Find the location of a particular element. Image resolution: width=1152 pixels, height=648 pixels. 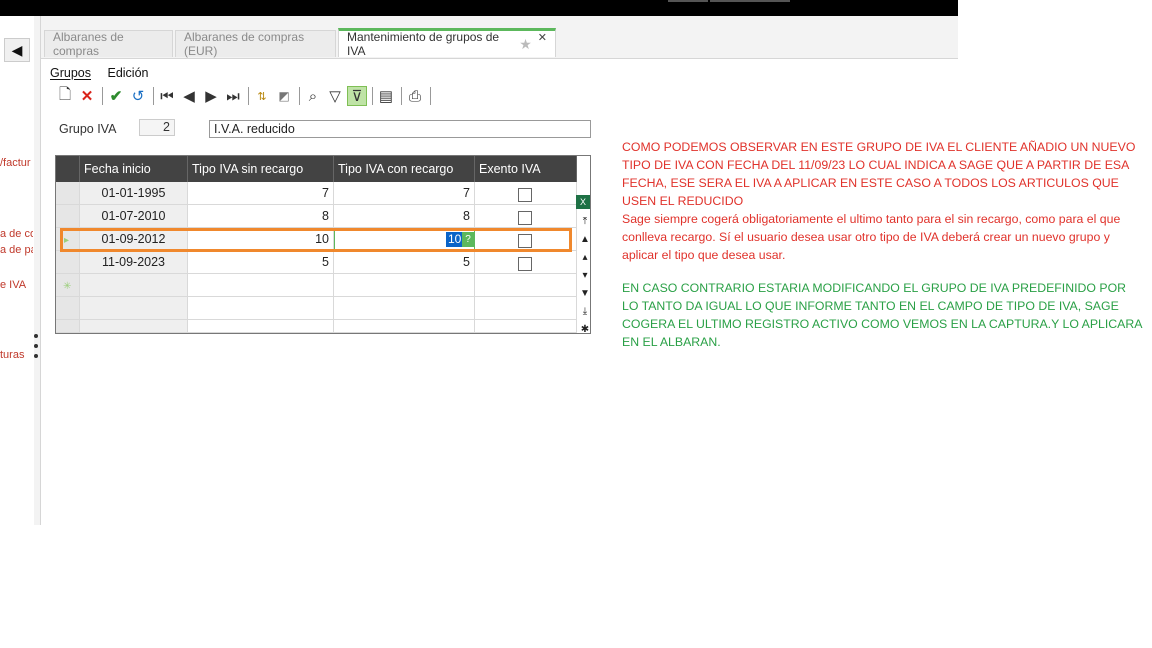

next-record-icon: ▶ is located at coordinates (211, 96).